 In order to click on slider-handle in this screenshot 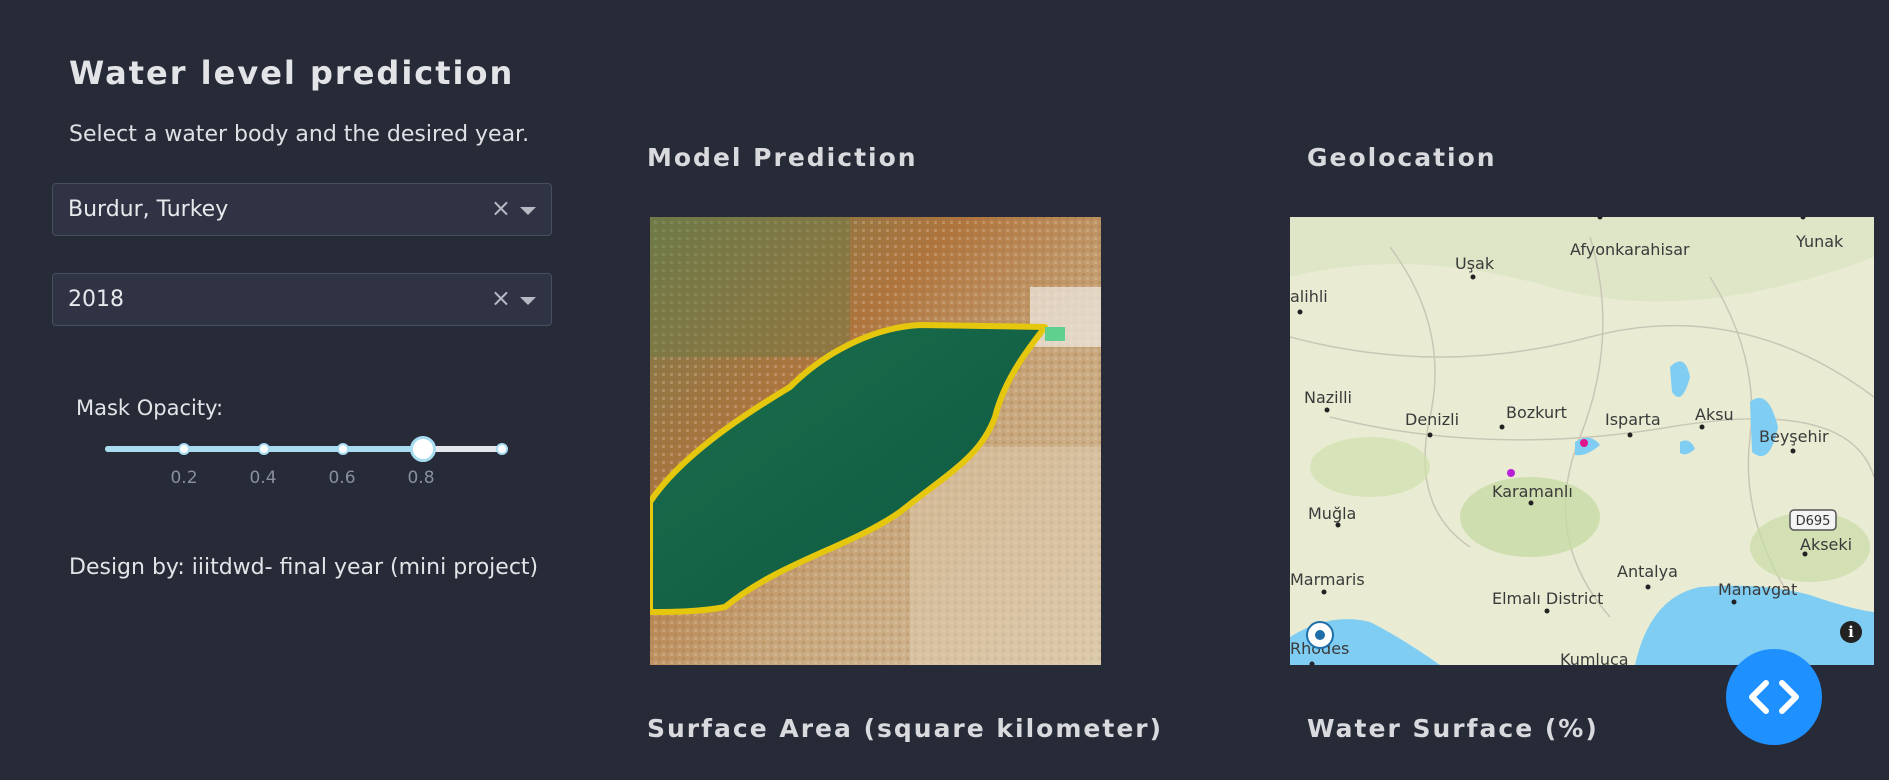, I will do `click(422, 449)`.